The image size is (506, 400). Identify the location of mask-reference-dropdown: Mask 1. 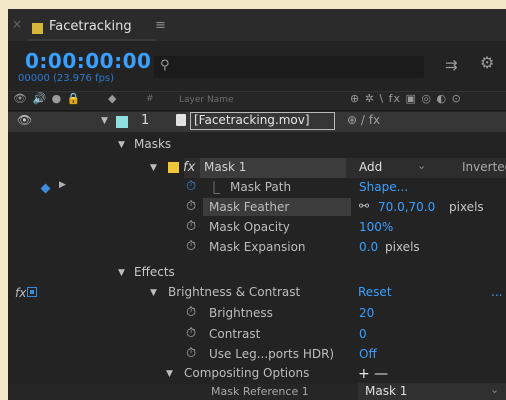
(386, 391).